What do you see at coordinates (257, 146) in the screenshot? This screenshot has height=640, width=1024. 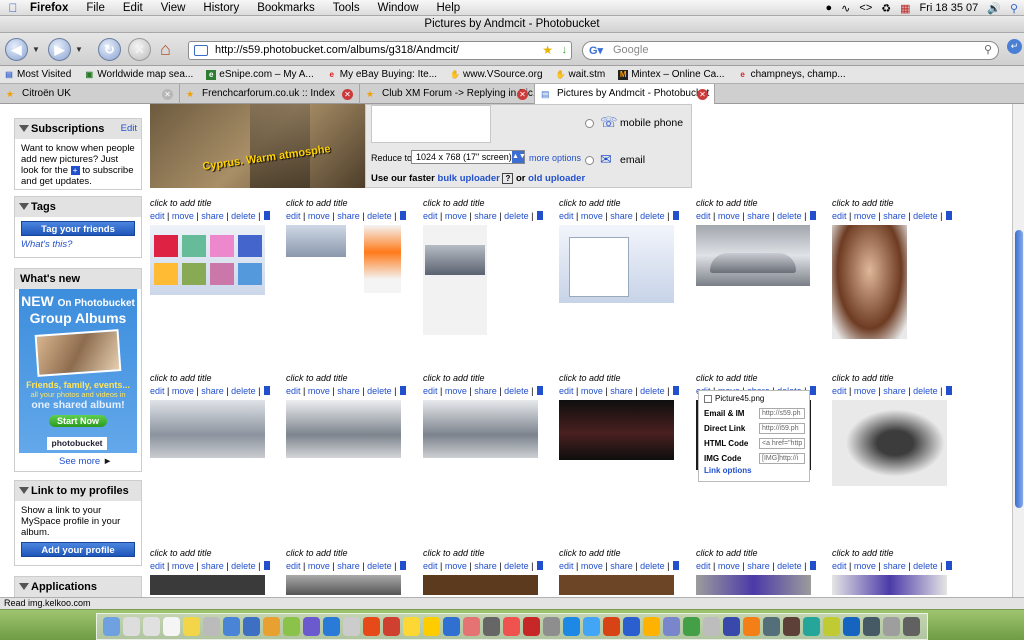 I see `album-hero-image: Cyprus. Warm atmosphe` at bounding box center [257, 146].